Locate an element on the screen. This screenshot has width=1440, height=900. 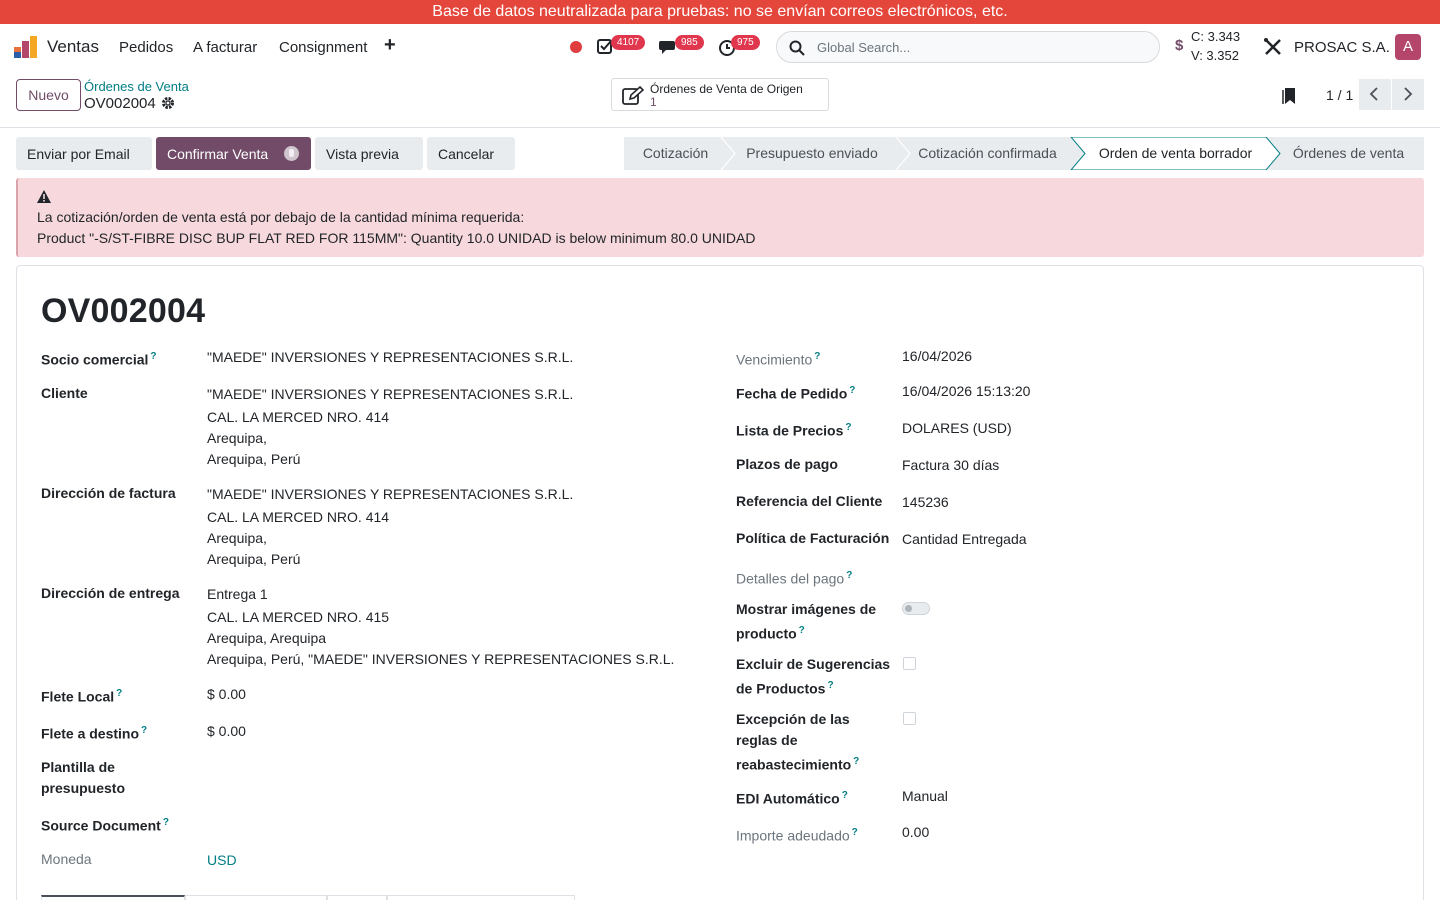
field-politica-facturacion: Cantidad Entregada is located at coordinates (964, 539).